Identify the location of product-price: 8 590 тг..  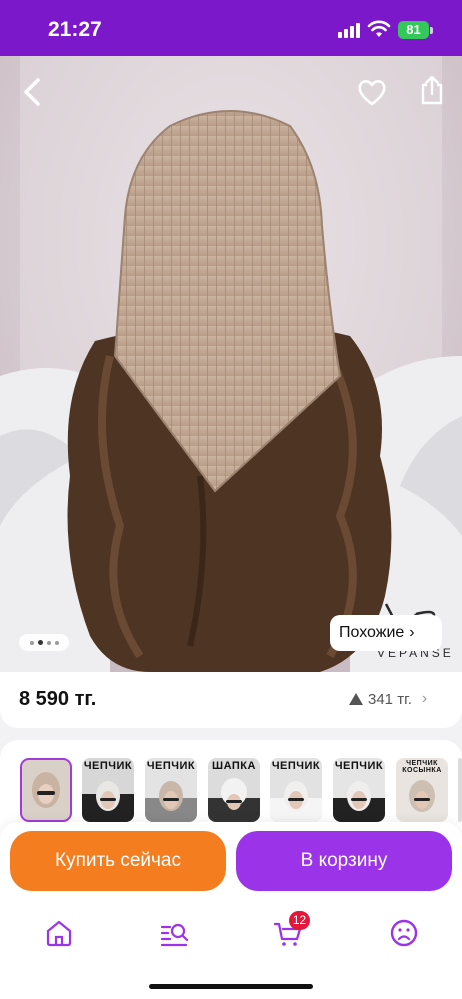
(58, 699).